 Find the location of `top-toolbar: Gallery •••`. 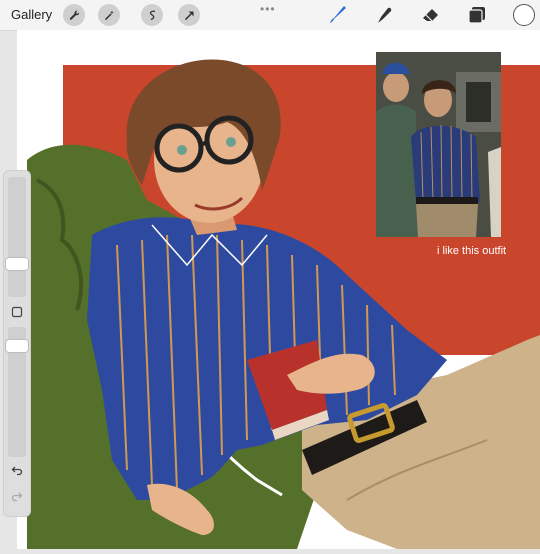

top-toolbar: Gallery ••• is located at coordinates (270, 15).